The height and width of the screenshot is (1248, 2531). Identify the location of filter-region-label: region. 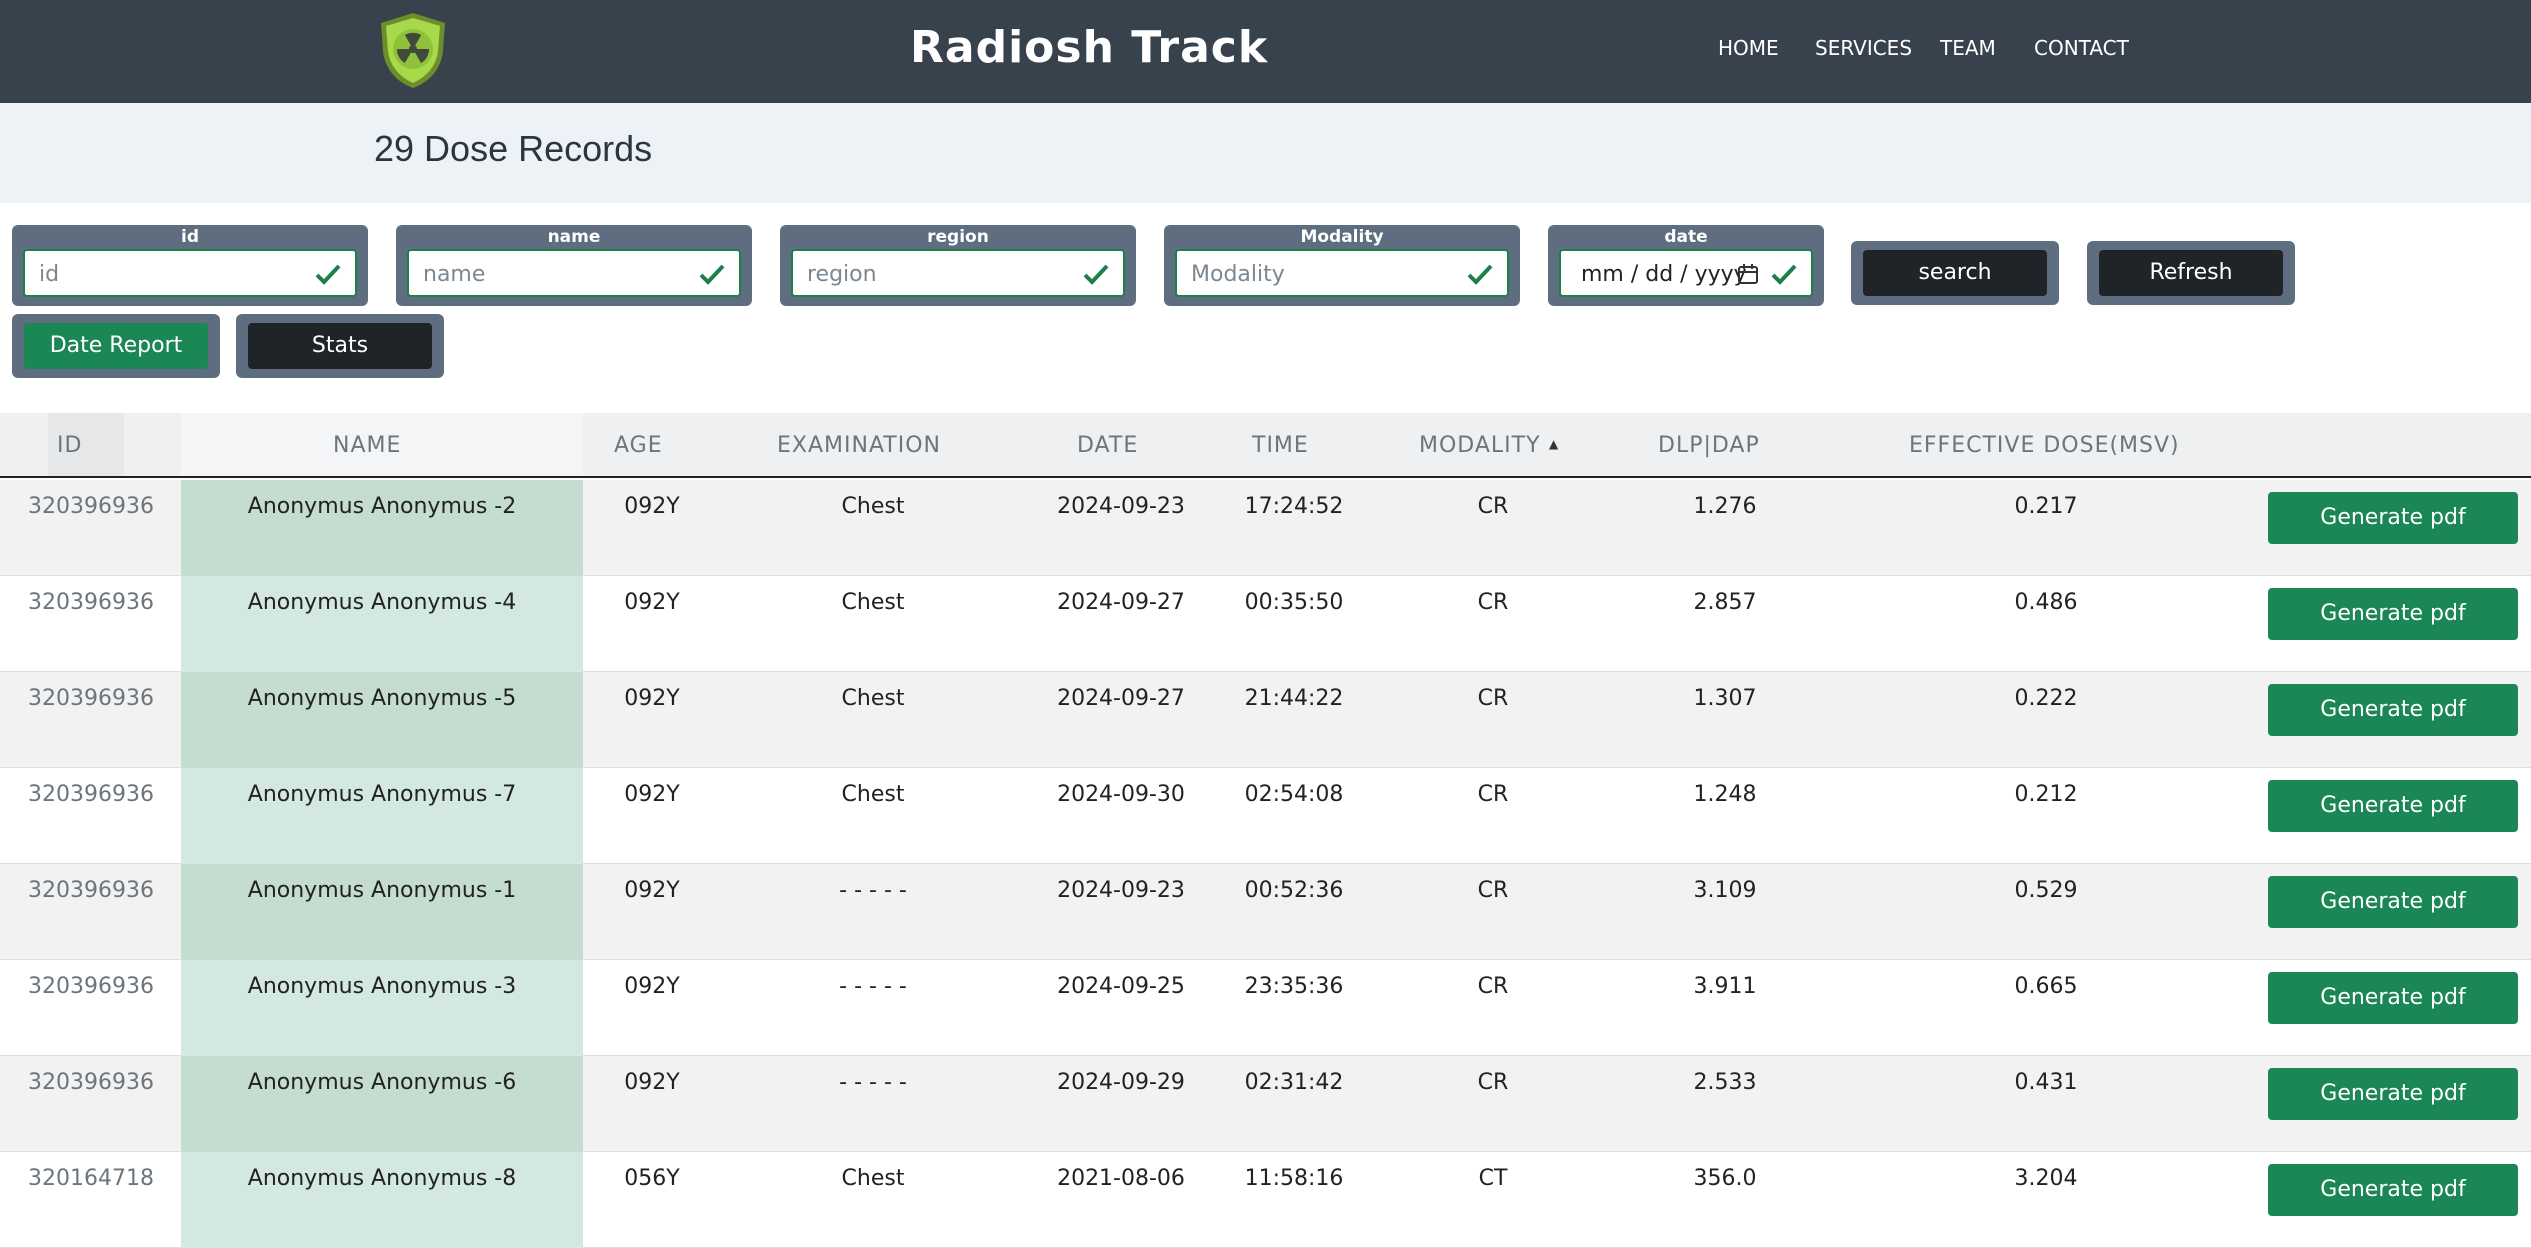
(958, 237).